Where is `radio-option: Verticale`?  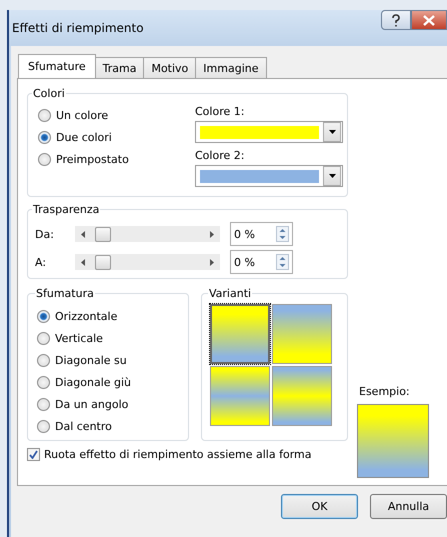
radio-option: Verticale is located at coordinates (109, 338).